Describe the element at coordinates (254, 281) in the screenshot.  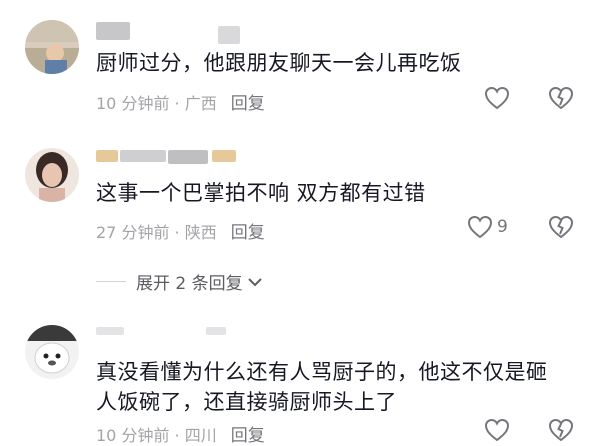
I see `chevron-down-icon` at that location.